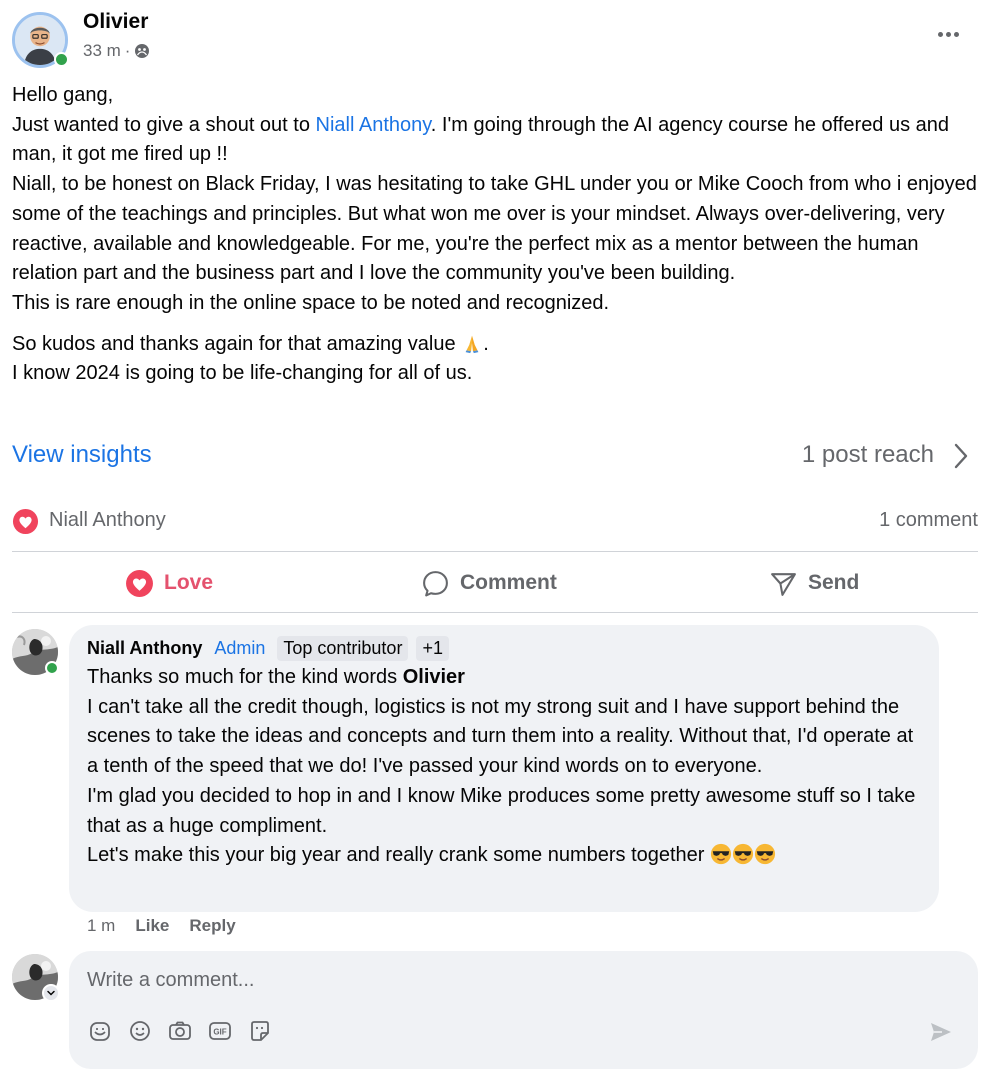 Image resolution: width=986 pixels, height=1071 pixels. What do you see at coordinates (115, 22) in the screenshot?
I see `post-author-name: Olivier` at bounding box center [115, 22].